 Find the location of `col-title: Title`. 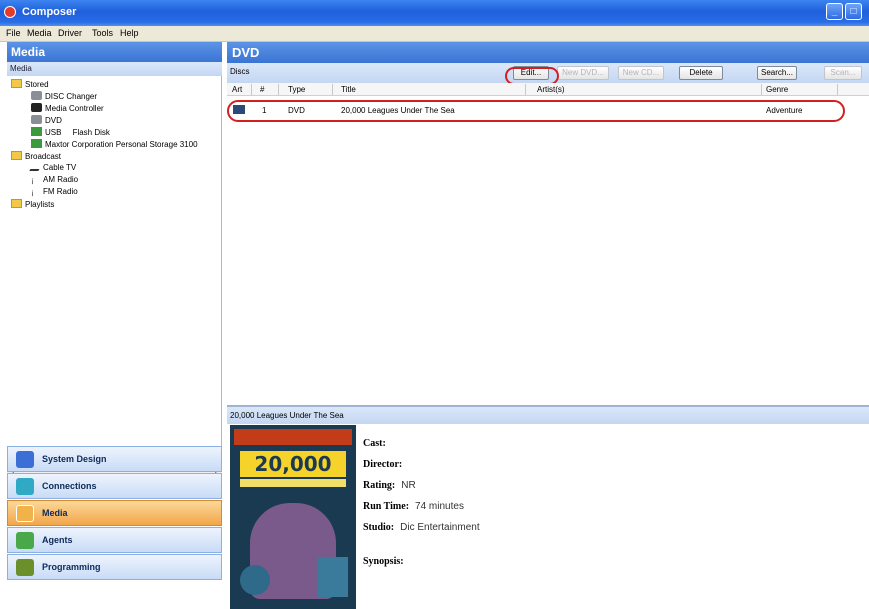

col-title: Title is located at coordinates (348, 89).